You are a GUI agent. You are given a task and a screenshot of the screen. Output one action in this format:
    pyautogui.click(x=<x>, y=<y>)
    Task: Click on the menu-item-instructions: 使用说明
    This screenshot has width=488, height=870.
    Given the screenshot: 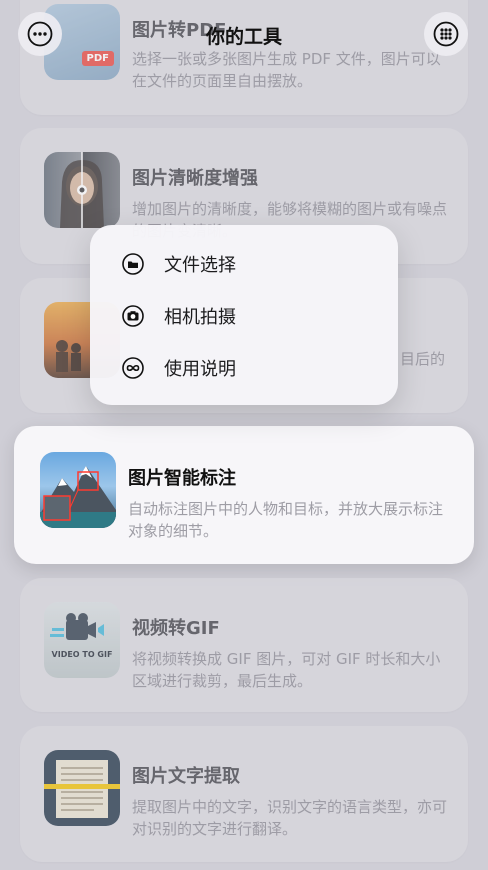 What is the action you would take?
    pyautogui.click(x=244, y=367)
    